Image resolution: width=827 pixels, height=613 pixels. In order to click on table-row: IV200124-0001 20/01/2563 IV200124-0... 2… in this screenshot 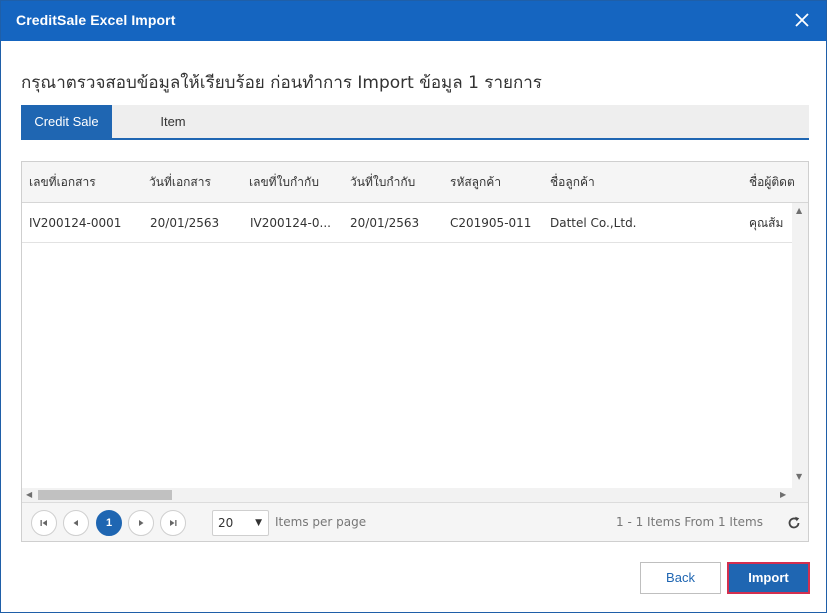, I will do `click(407, 223)`.